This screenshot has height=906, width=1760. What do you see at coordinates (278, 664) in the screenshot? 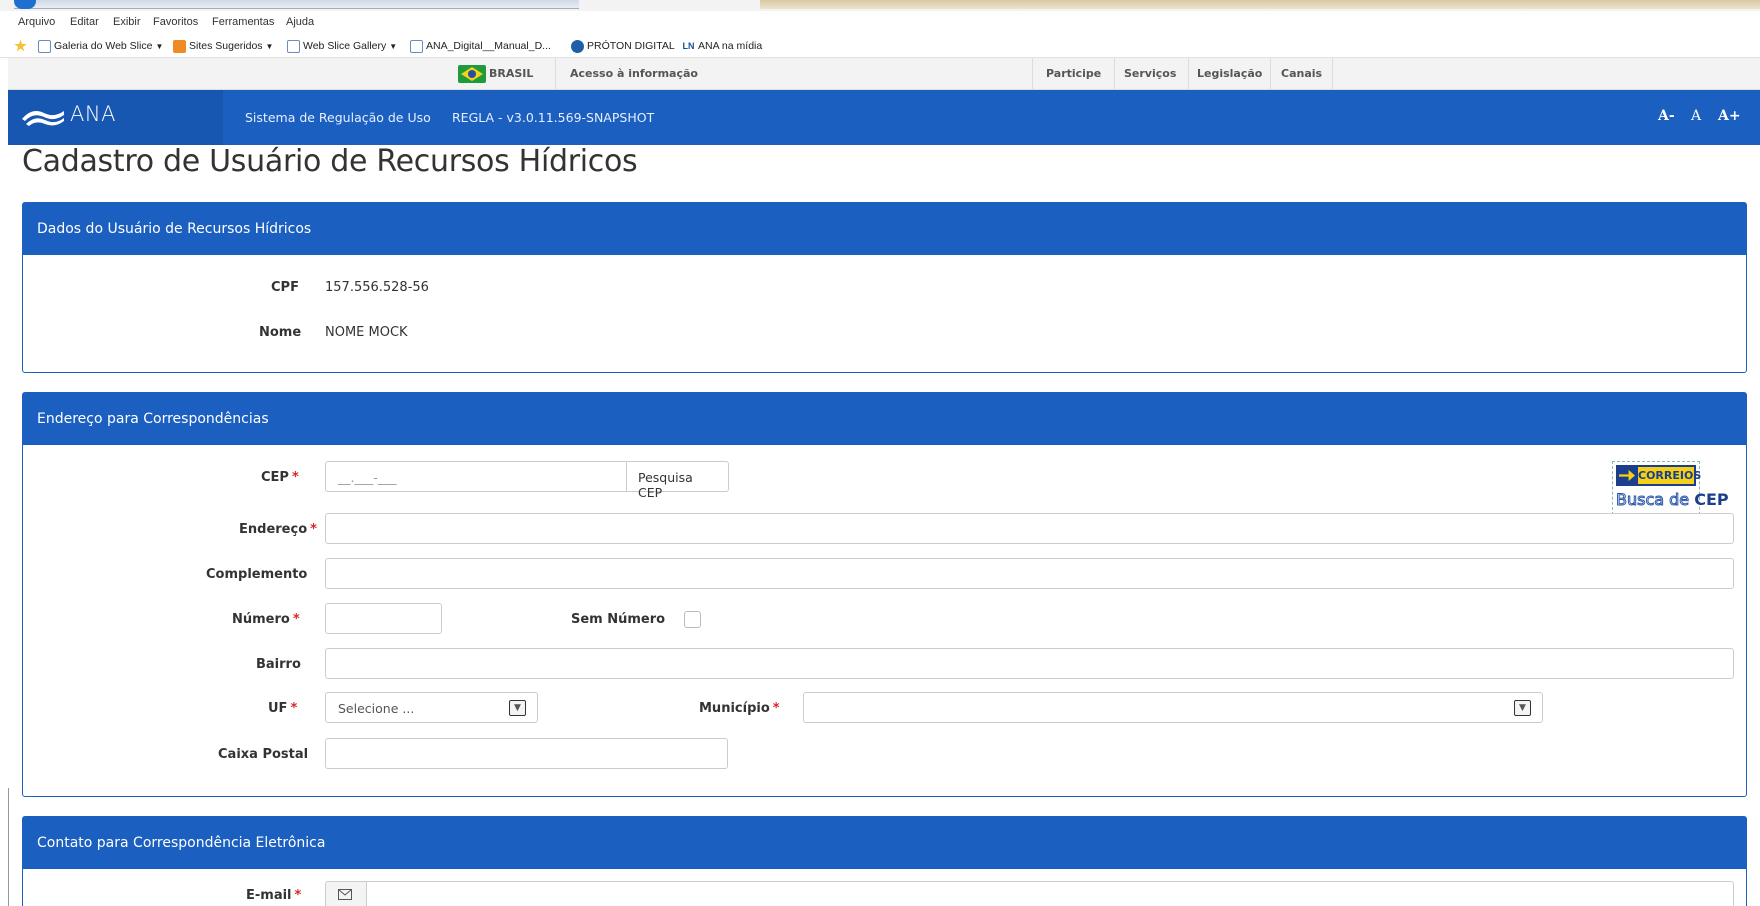
I see `bairro-label: Bairro` at bounding box center [278, 664].